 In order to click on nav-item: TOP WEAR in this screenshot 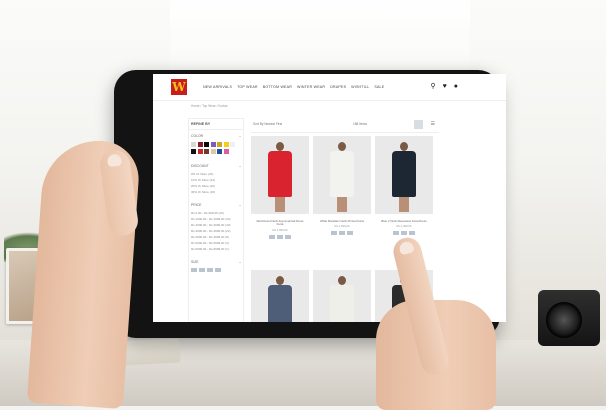, I will do `click(247, 87)`.